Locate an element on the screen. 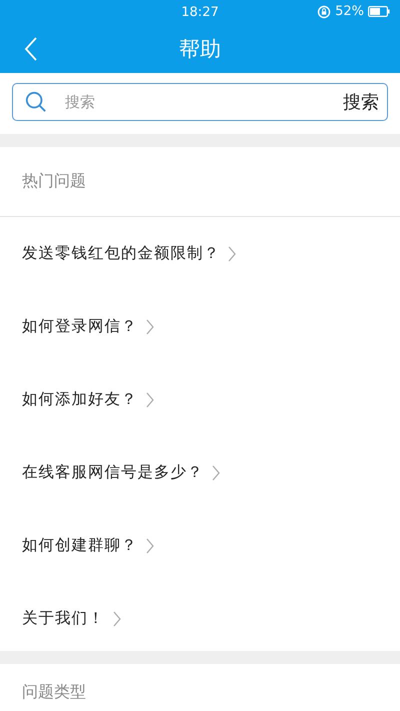 This screenshot has height=711, width=400. question-text: 在线客服网信号是多少？ is located at coordinates (113, 472).